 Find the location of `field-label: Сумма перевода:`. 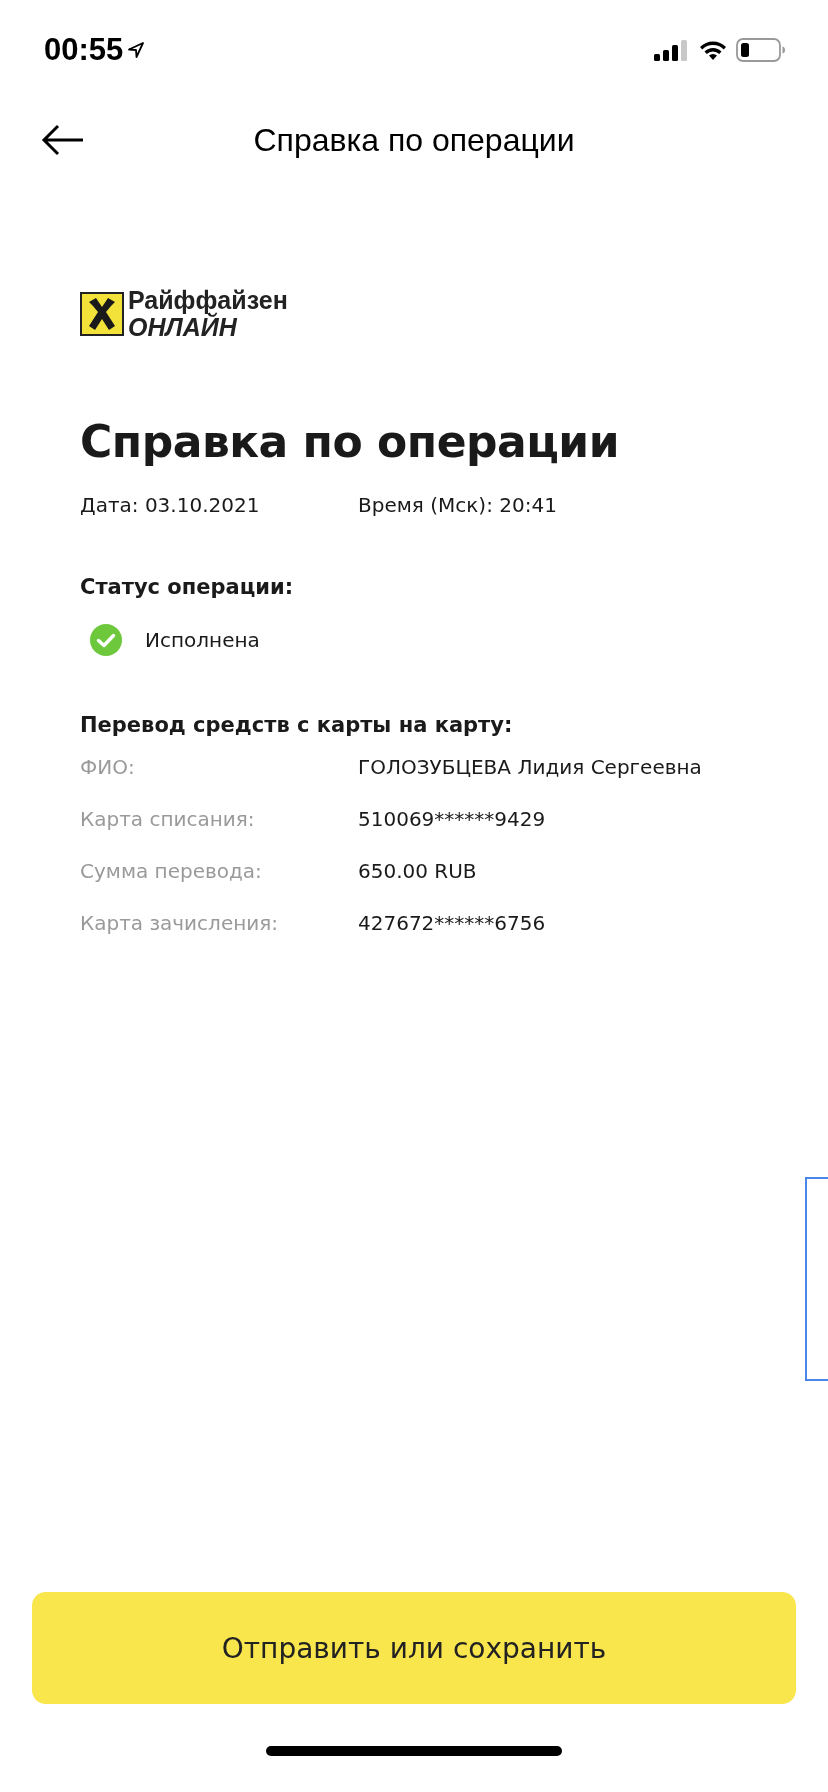

field-label: Сумма перевода: is located at coordinates (171, 871).